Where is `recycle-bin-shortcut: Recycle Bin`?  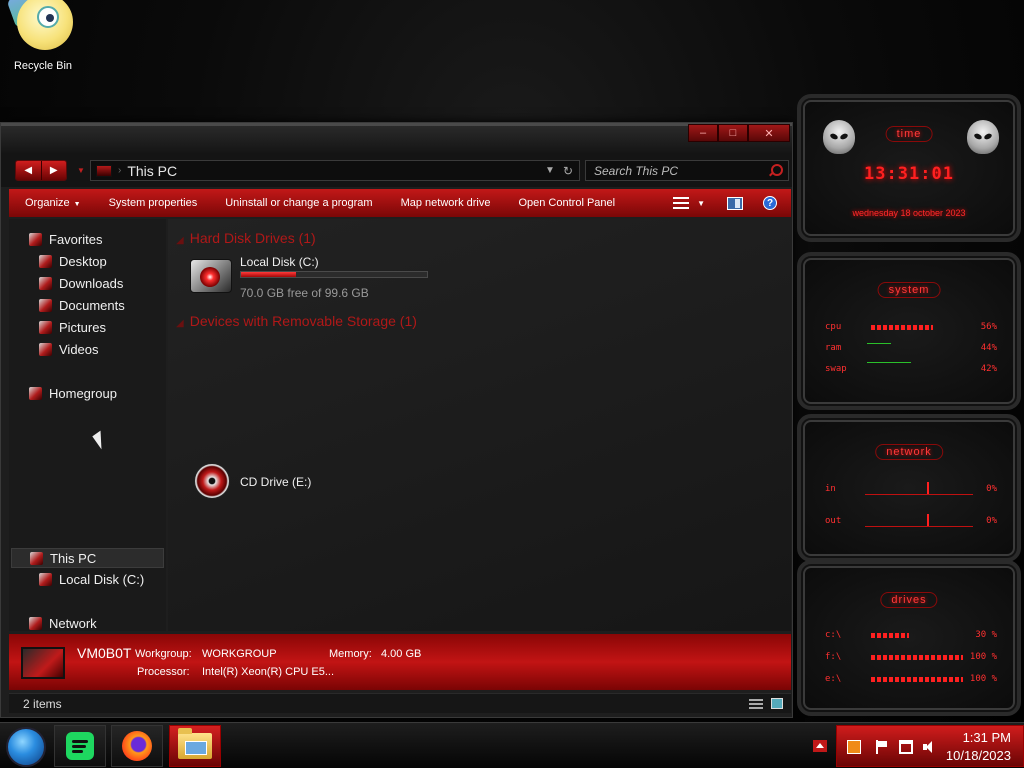 recycle-bin-shortcut: Recycle Bin is located at coordinates (42, 38).